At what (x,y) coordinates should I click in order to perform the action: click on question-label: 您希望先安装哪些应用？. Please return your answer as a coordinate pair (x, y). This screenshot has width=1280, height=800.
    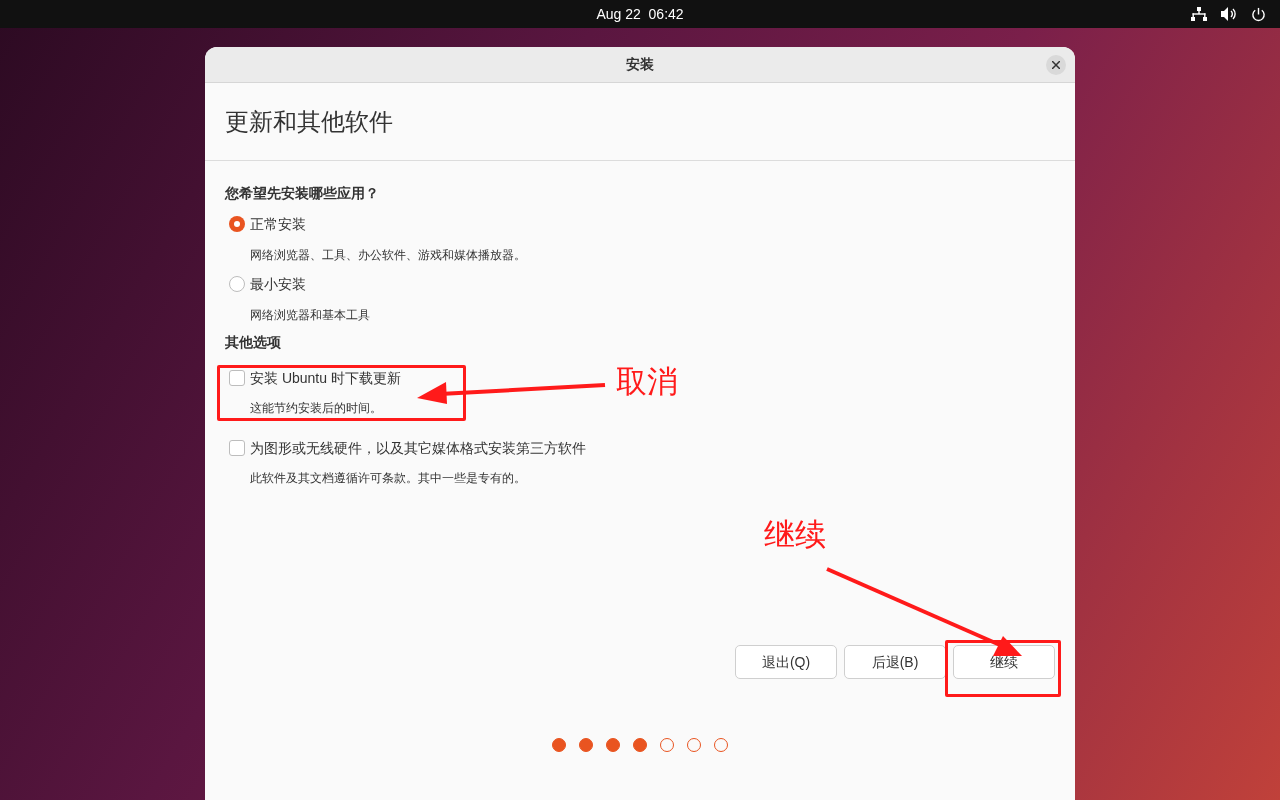
    Looking at the image, I should click on (302, 193).